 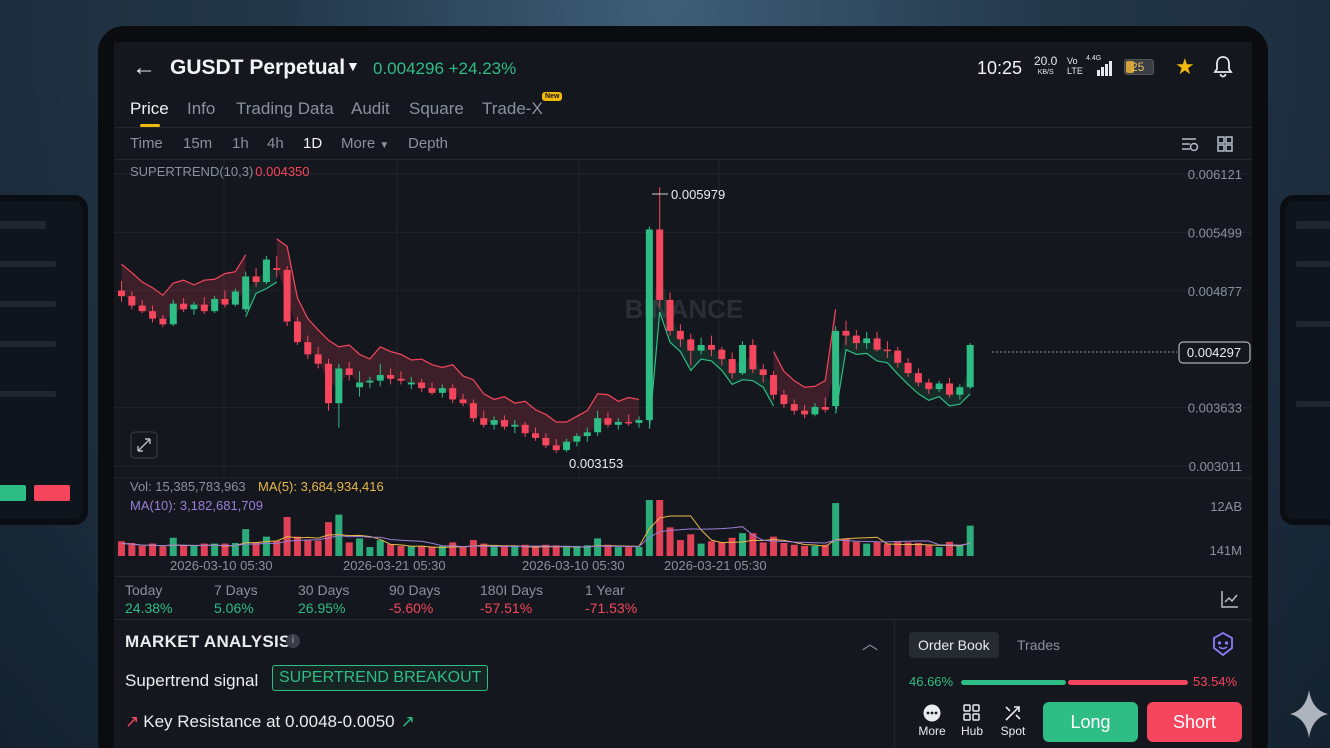 What do you see at coordinates (1215, 291) in the screenshot?
I see `y-tick-label: 0.004877` at bounding box center [1215, 291].